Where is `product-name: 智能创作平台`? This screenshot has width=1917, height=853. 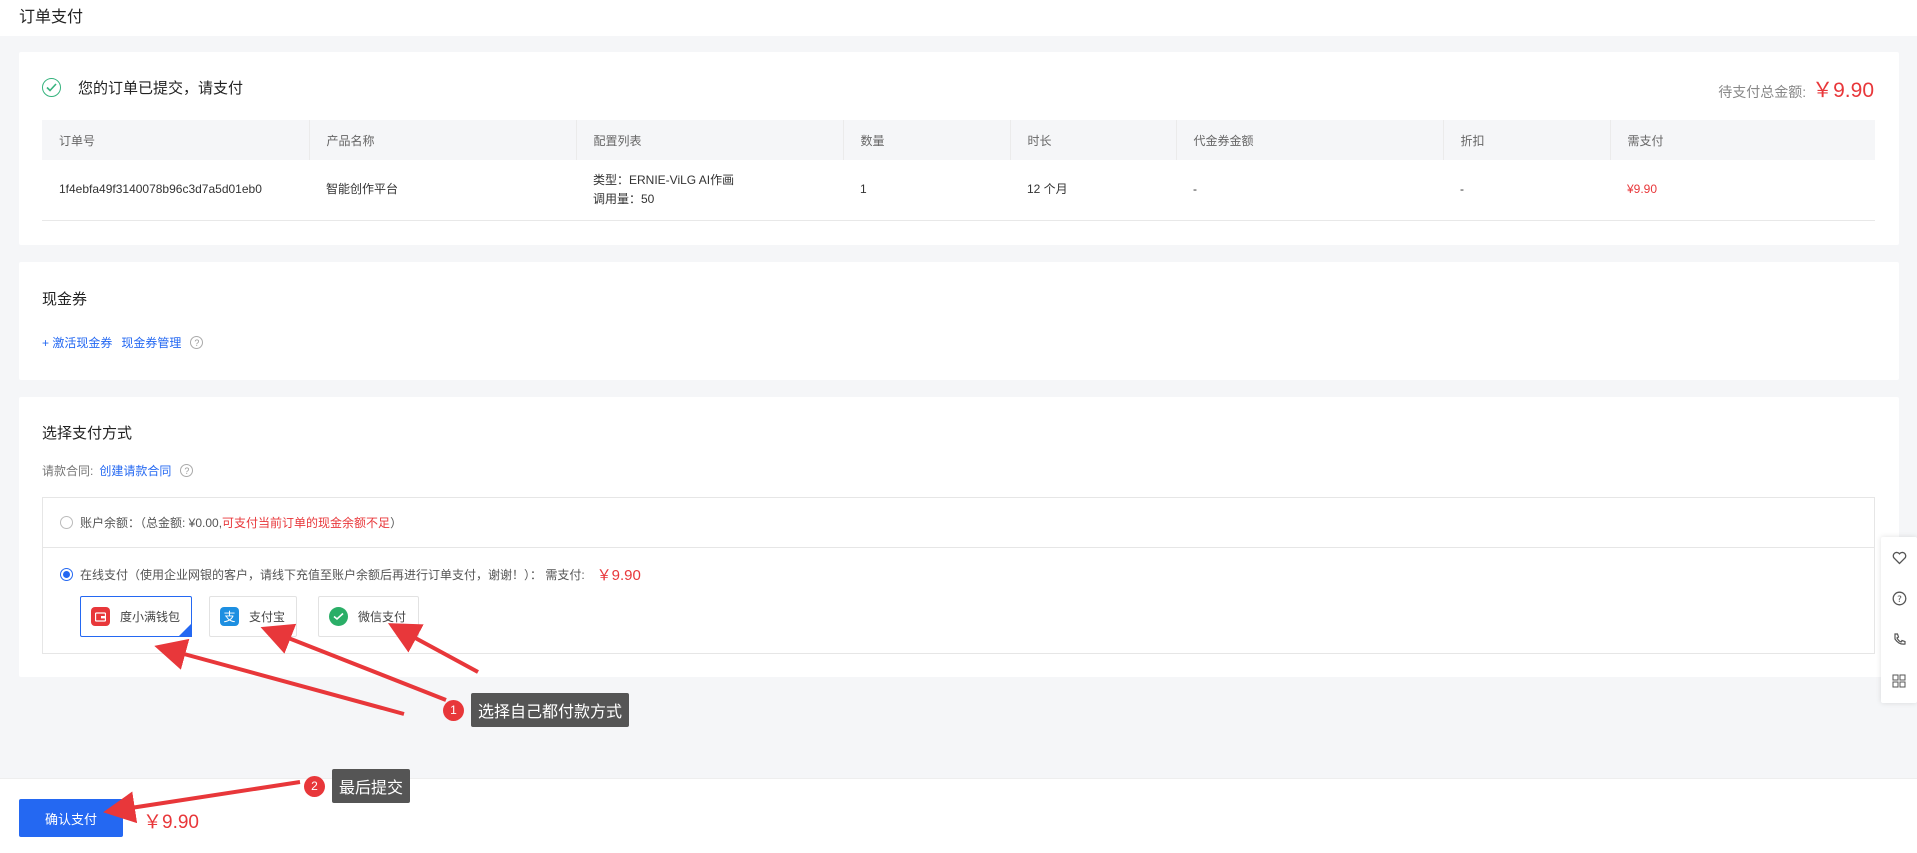
product-name: 智能创作平台 is located at coordinates (442, 190).